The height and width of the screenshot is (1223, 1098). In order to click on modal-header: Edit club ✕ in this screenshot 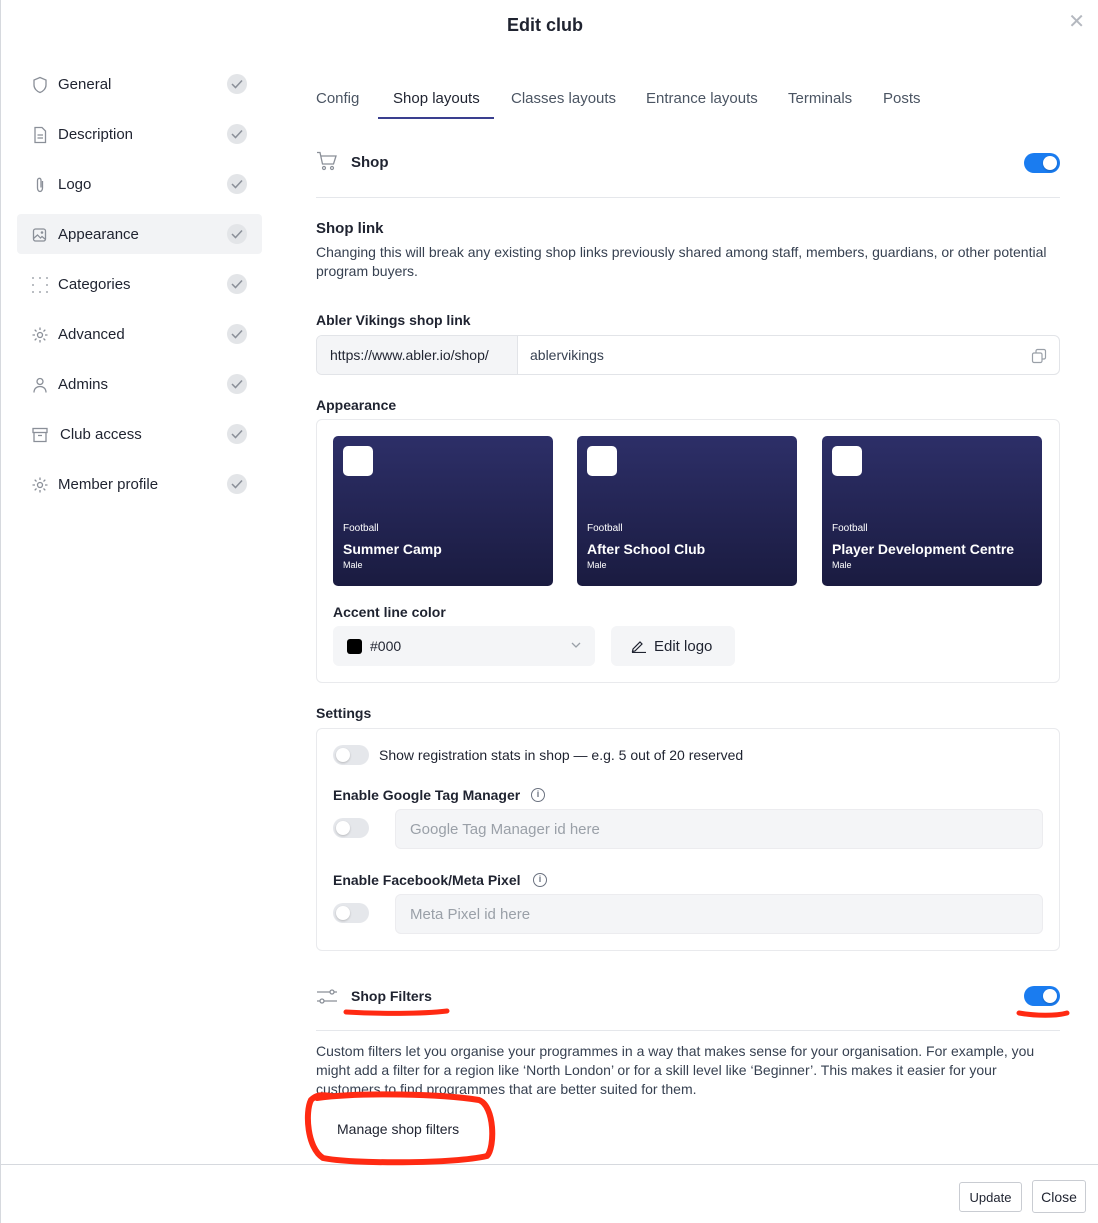, I will do `click(549, 26)`.